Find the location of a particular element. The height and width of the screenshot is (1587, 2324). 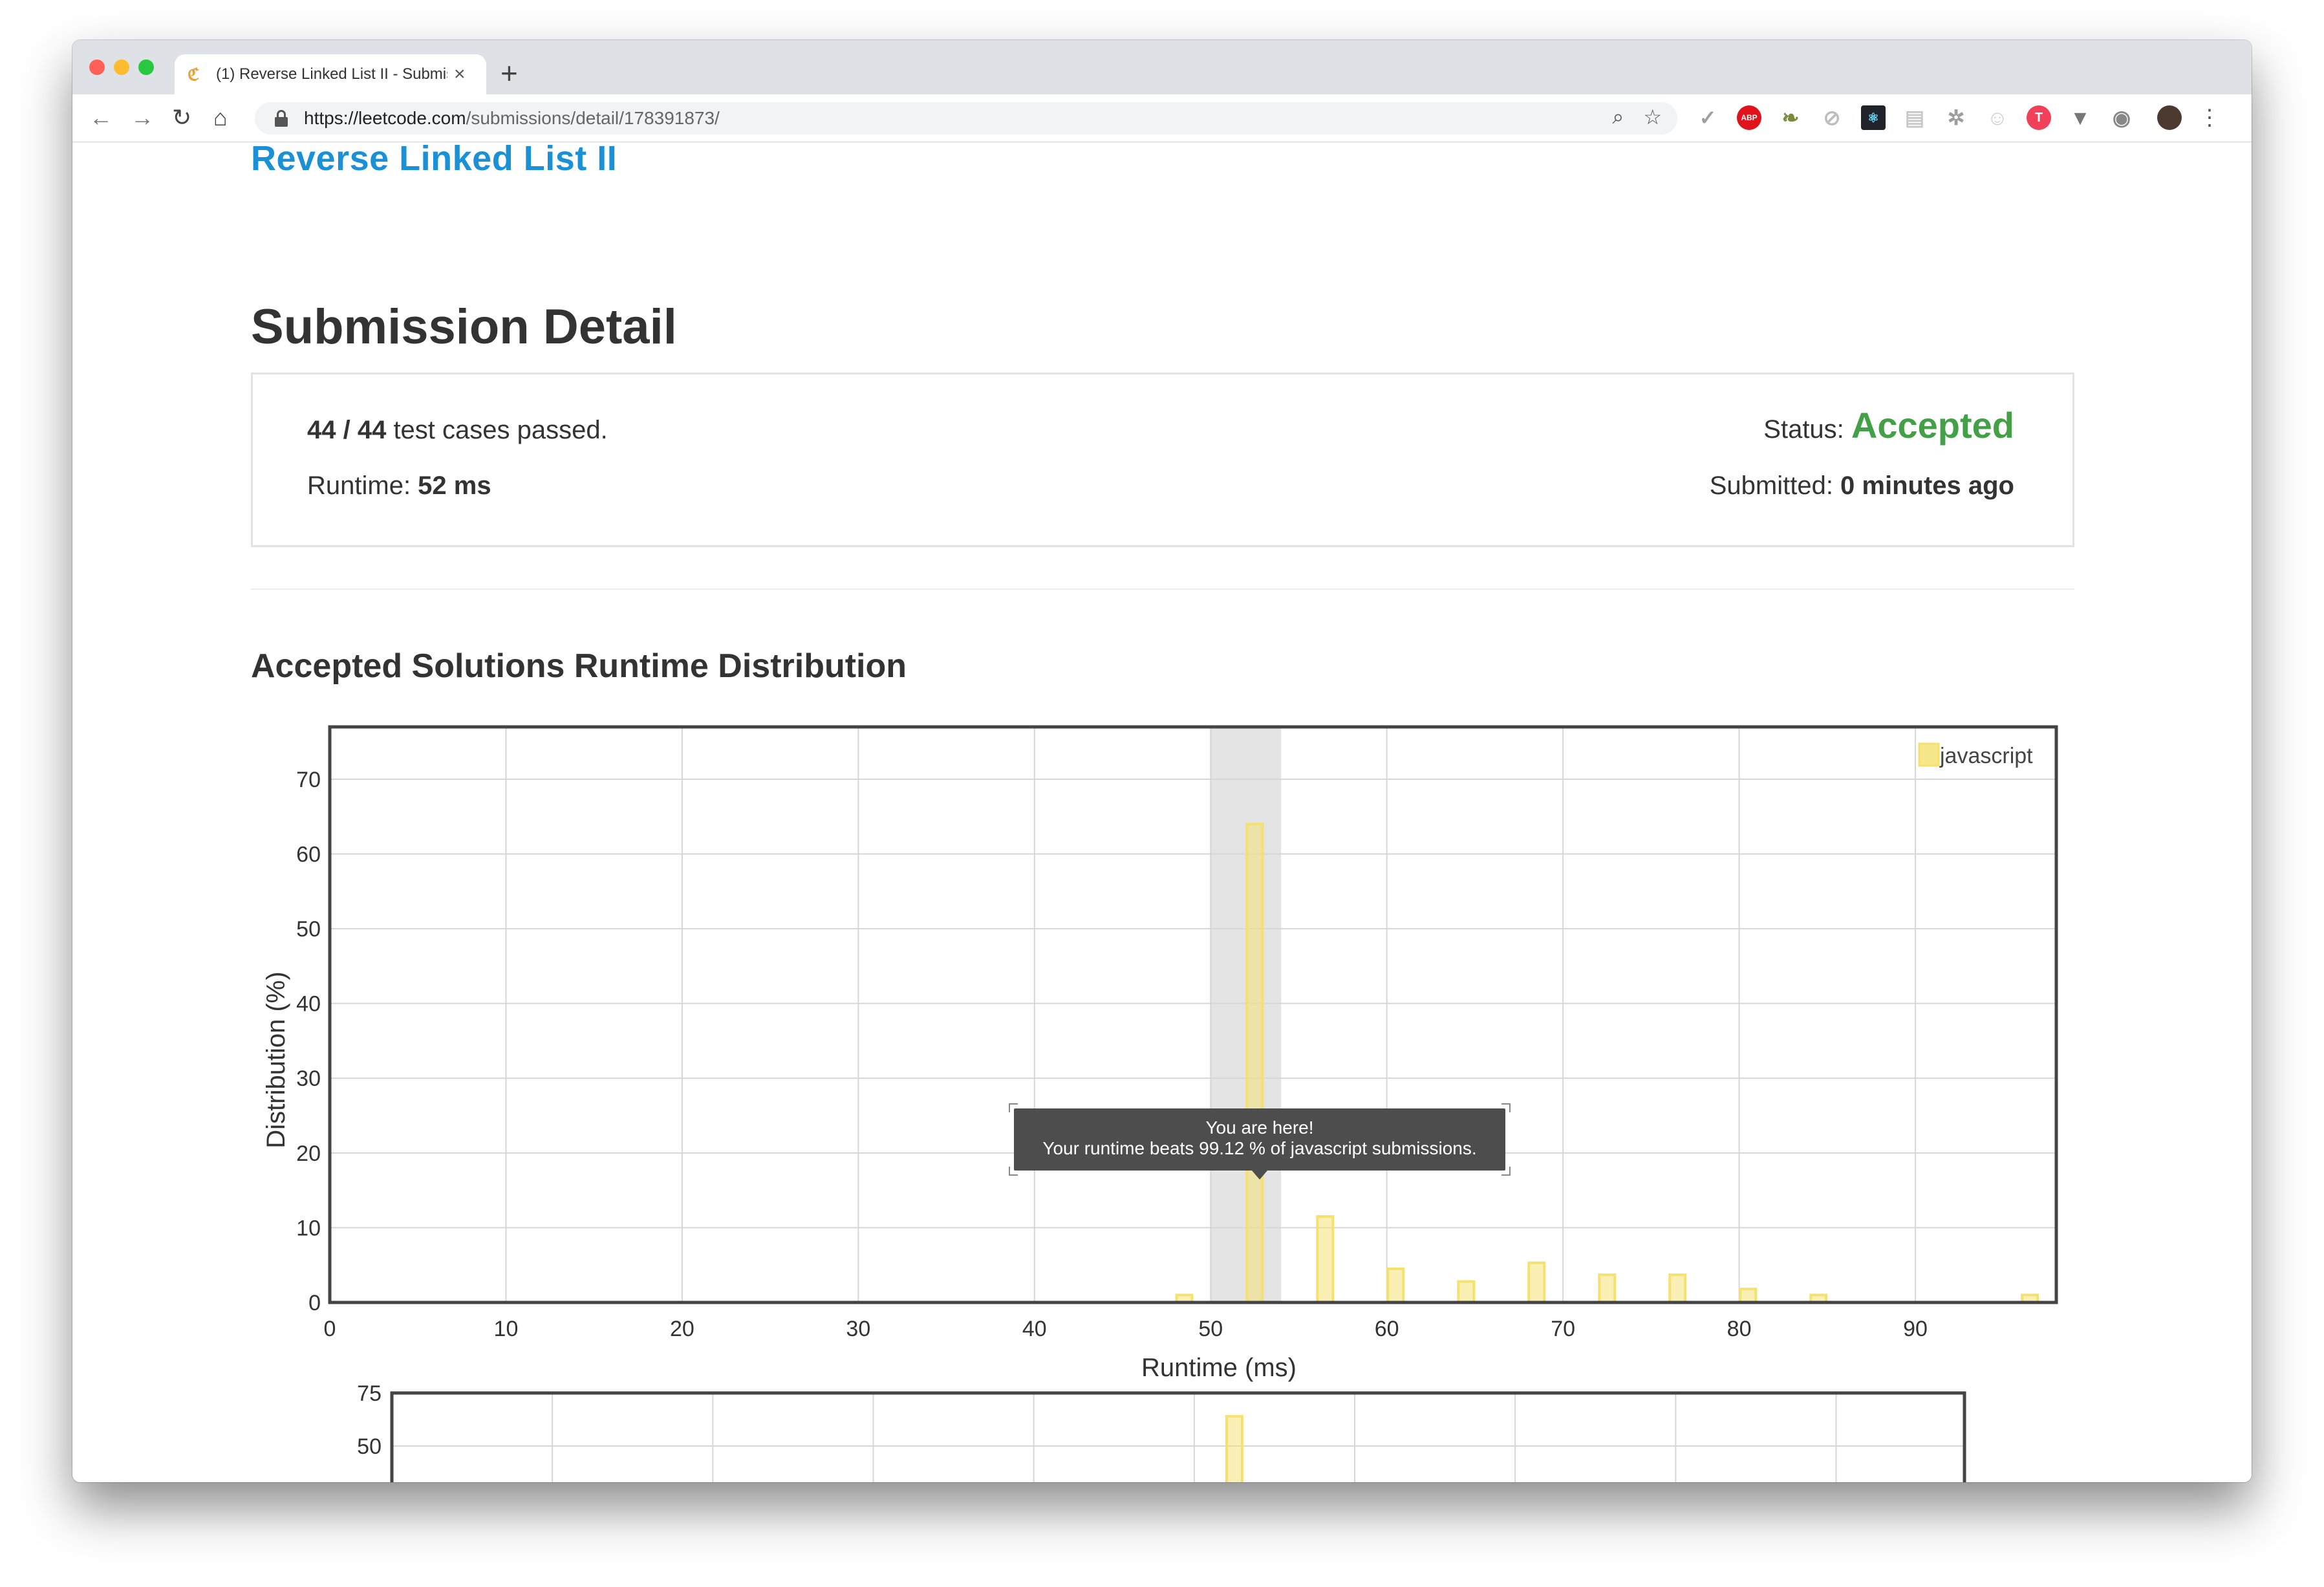

legend-label: javascript is located at coordinates (1986, 756).